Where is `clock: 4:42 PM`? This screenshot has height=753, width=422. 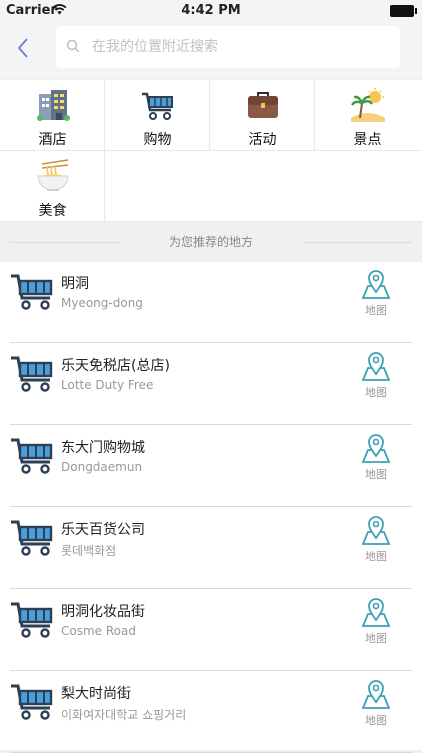 clock: 4:42 PM is located at coordinates (211, 10).